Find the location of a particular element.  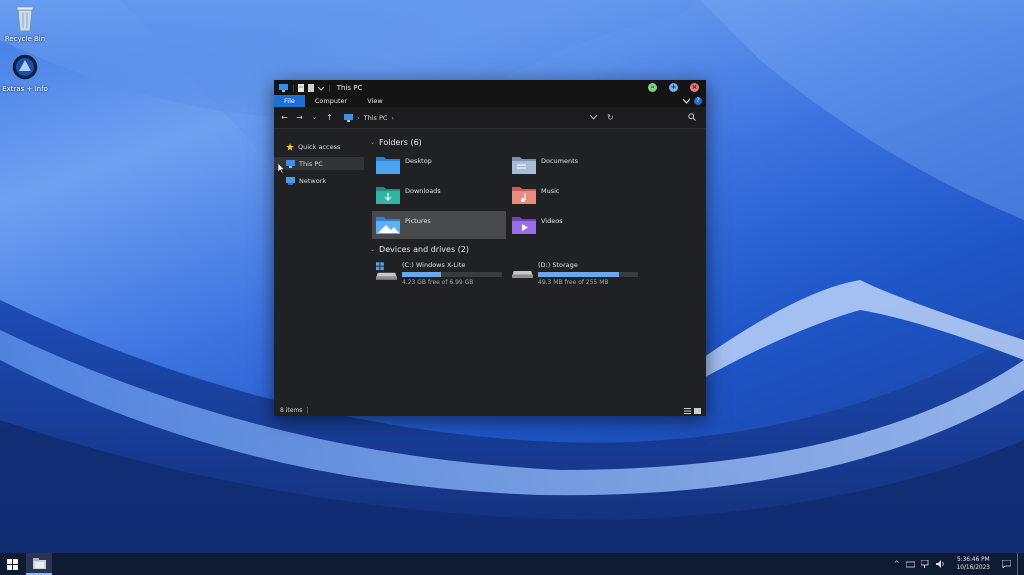

drive-usage-fill is located at coordinates (421, 274).